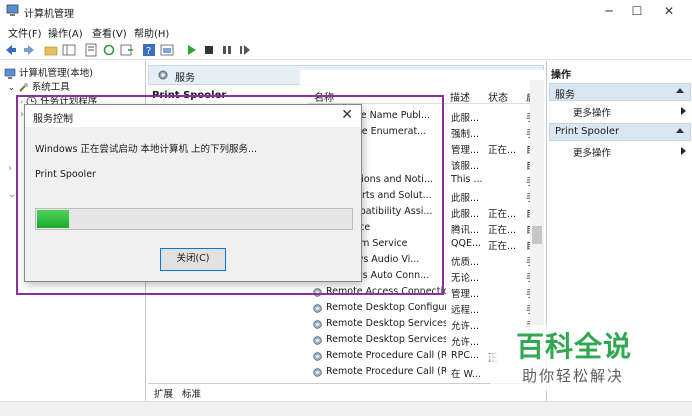 The width and height of the screenshot is (692, 416). I want to click on show-tree-icon, so click(69, 50).